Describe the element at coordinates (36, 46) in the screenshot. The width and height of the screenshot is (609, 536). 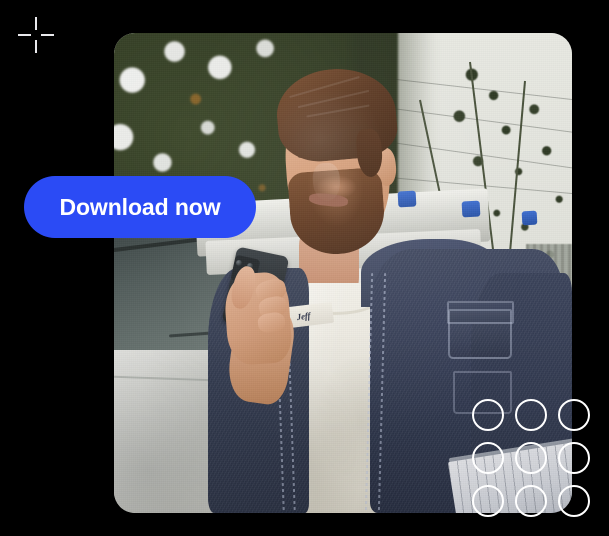
I see `crosshair-arm-bottom` at that location.